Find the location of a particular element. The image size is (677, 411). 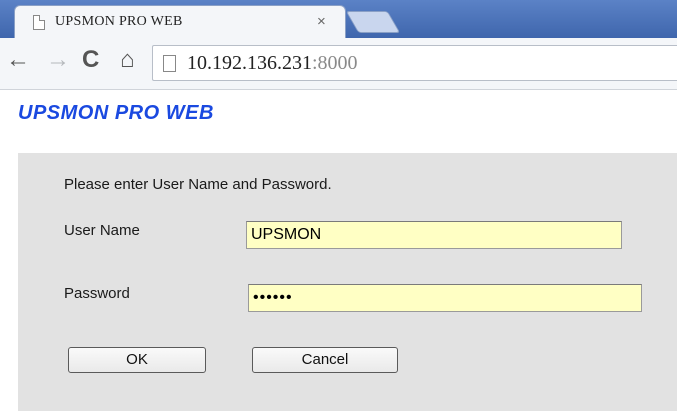

page-icon is located at coordinates (169, 63).